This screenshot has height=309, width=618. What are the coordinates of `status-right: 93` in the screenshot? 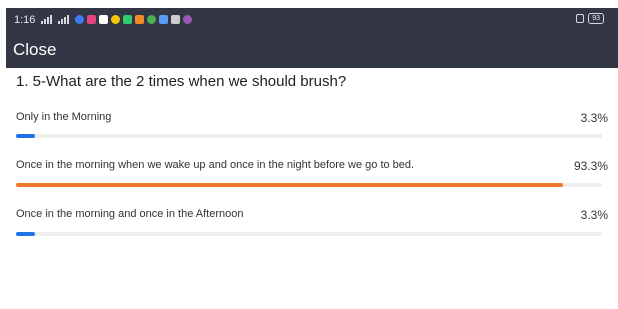 It's located at (590, 18).